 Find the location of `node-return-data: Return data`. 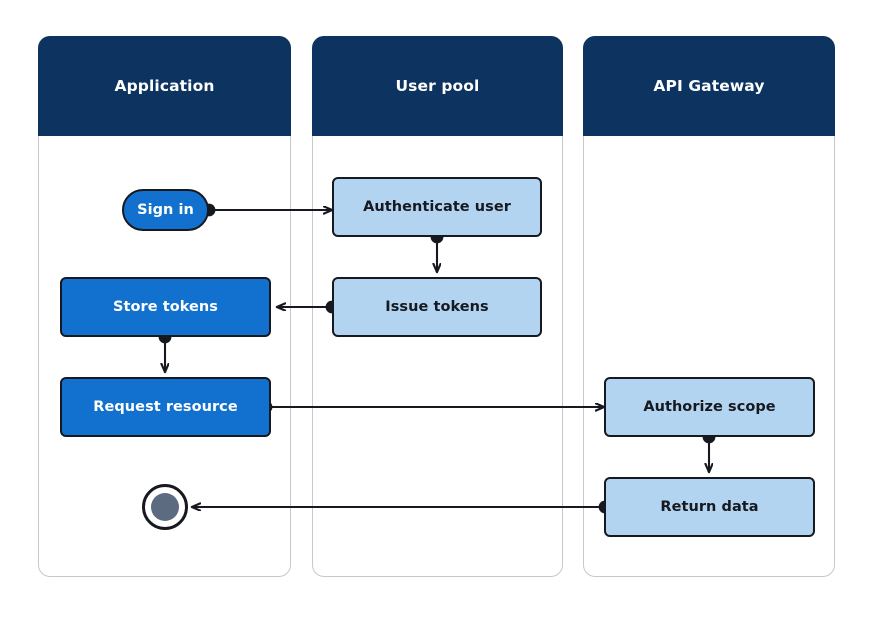

node-return-data: Return data is located at coordinates (709, 507).